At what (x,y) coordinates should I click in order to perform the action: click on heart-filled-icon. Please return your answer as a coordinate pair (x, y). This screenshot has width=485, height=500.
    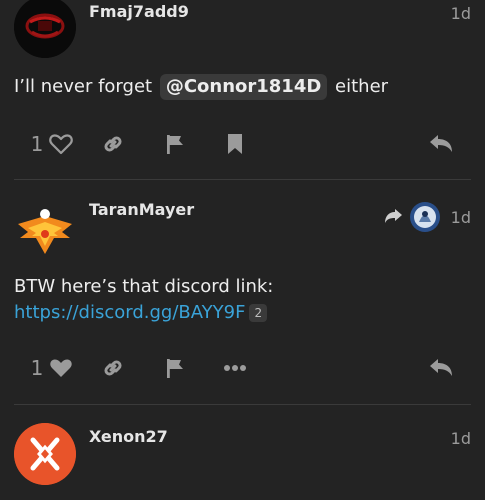
    Looking at the image, I should click on (61, 368).